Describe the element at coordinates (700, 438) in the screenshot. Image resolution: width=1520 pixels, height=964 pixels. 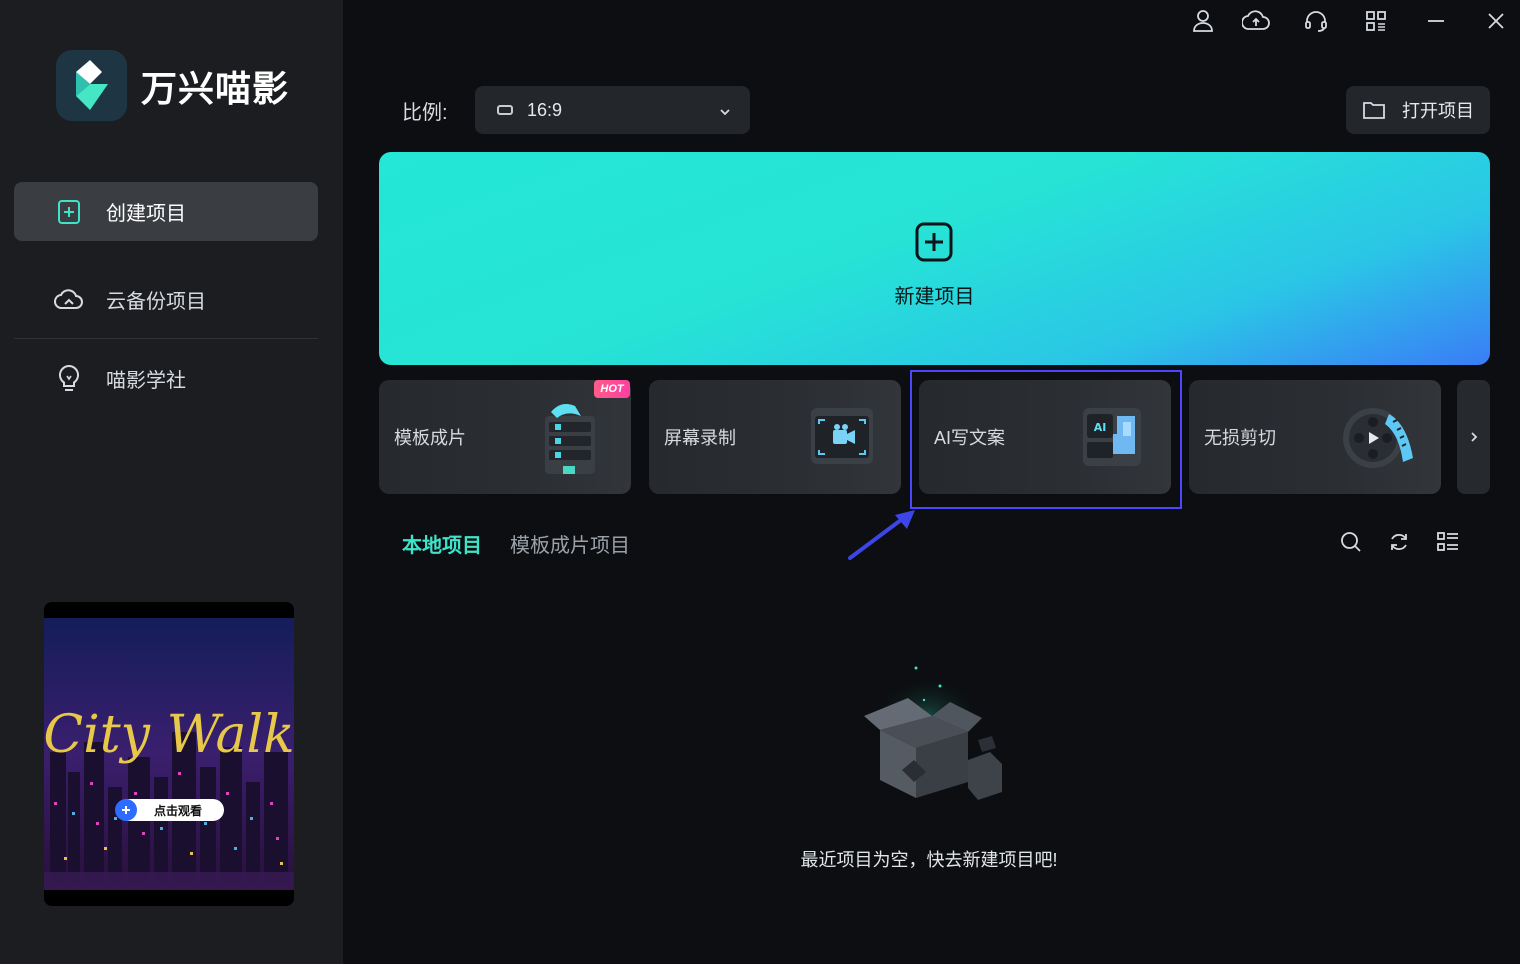
I see `card-label: 屏幕录制` at that location.